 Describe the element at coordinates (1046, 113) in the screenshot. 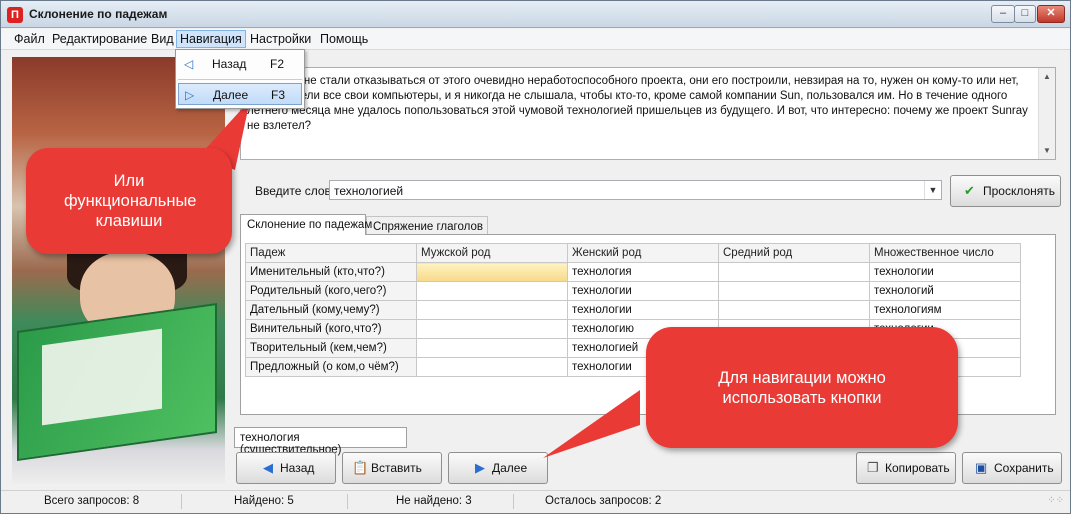

I see `text-scrollbar: ▲ ▼` at that location.